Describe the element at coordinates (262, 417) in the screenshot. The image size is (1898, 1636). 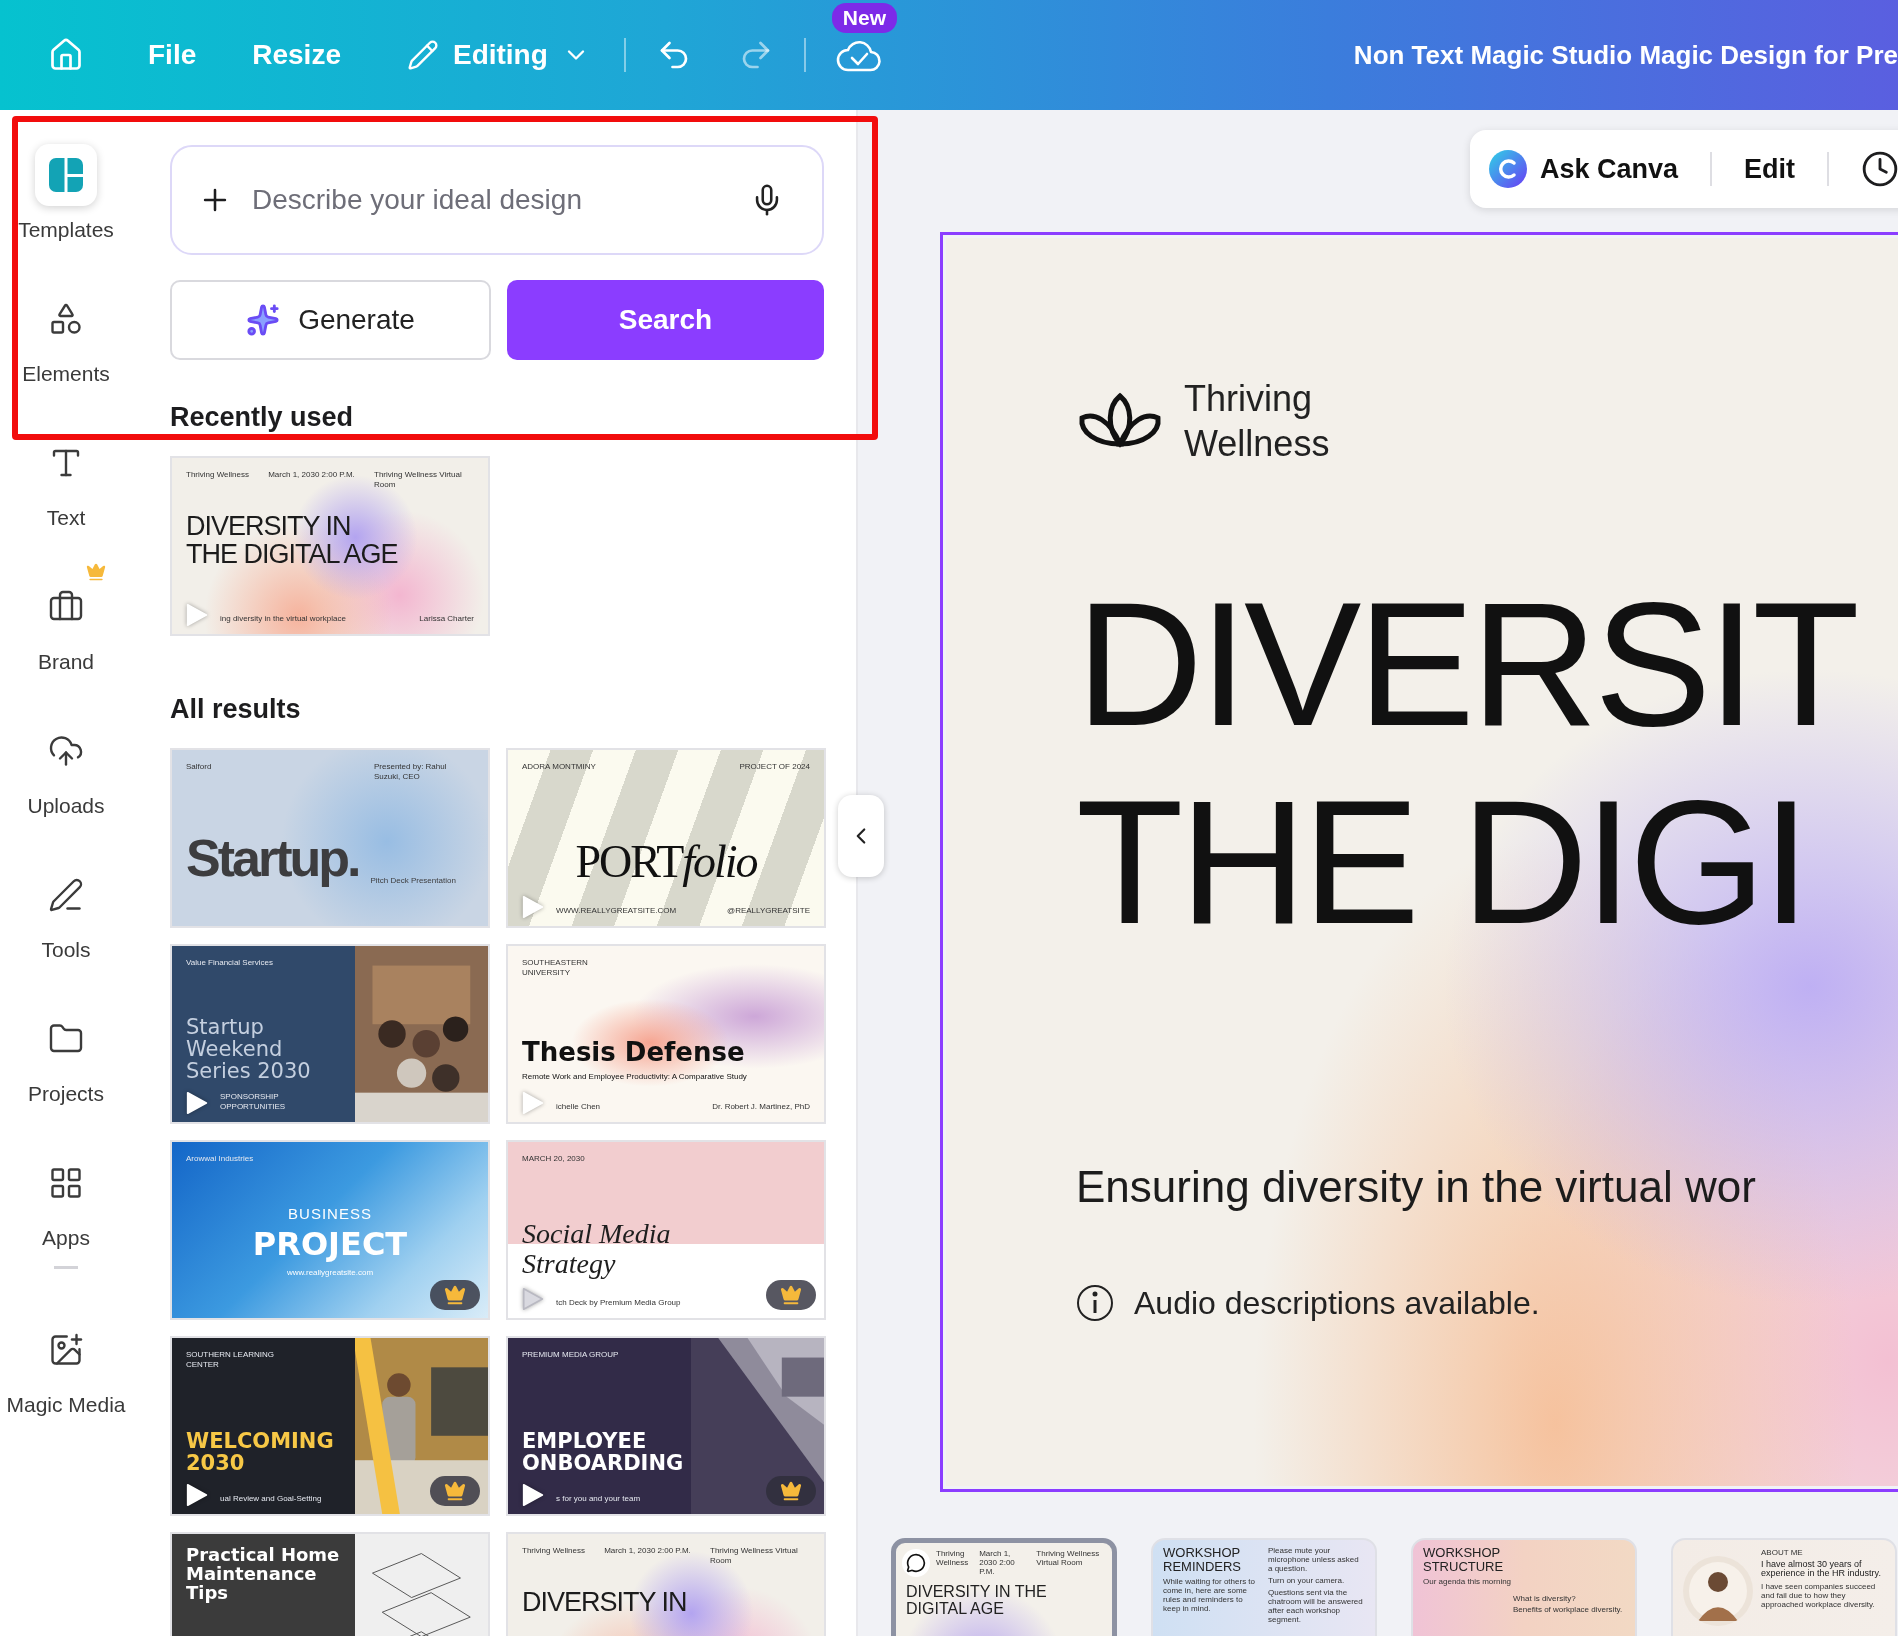
I see `section-heading: Recently used` at that location.